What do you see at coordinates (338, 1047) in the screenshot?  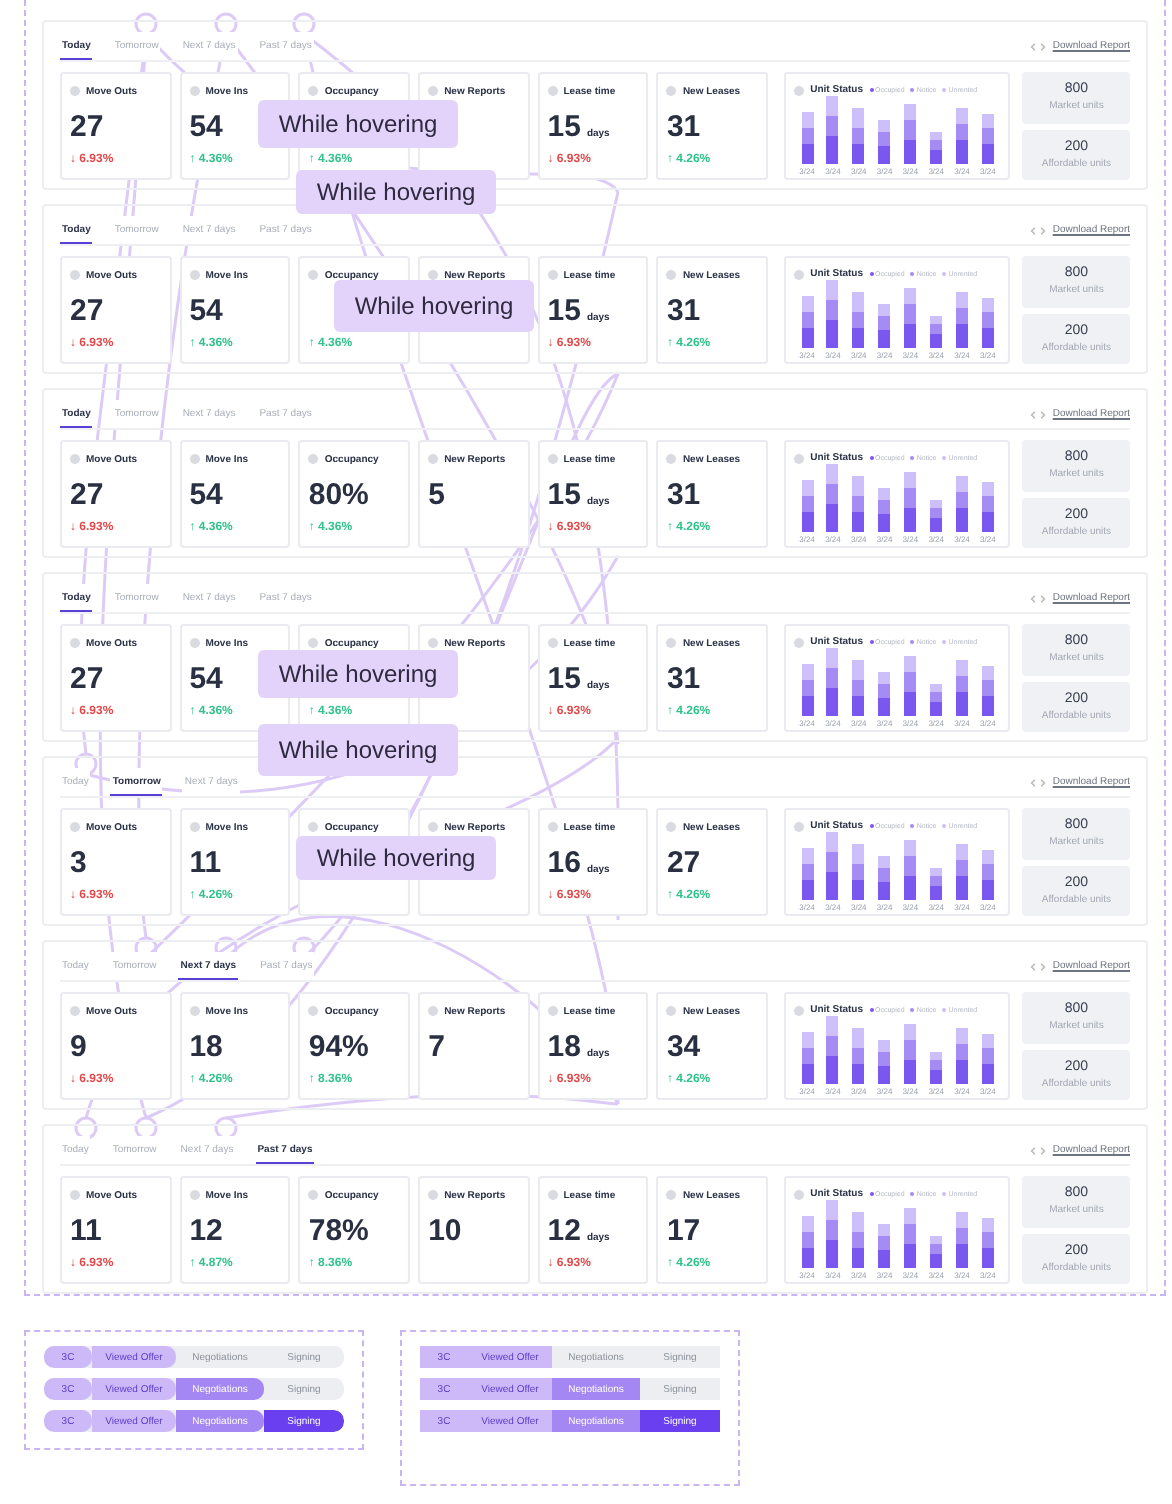 I see `stat-value: 94%` at bounding box center [338, 1047].